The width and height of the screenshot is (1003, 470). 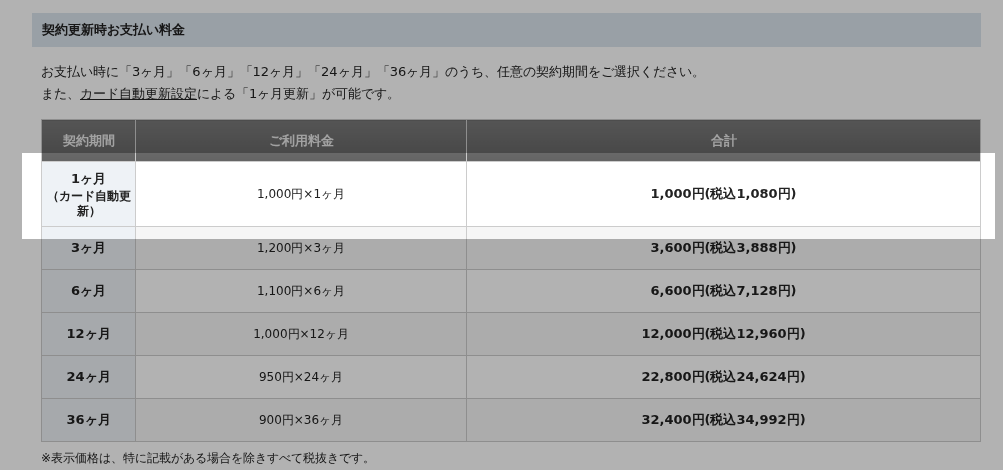 What do you see at coordinates (88, 334) in the screenshot?
I see `period-label: 12ヶ月` at bounding box center [88, 334].